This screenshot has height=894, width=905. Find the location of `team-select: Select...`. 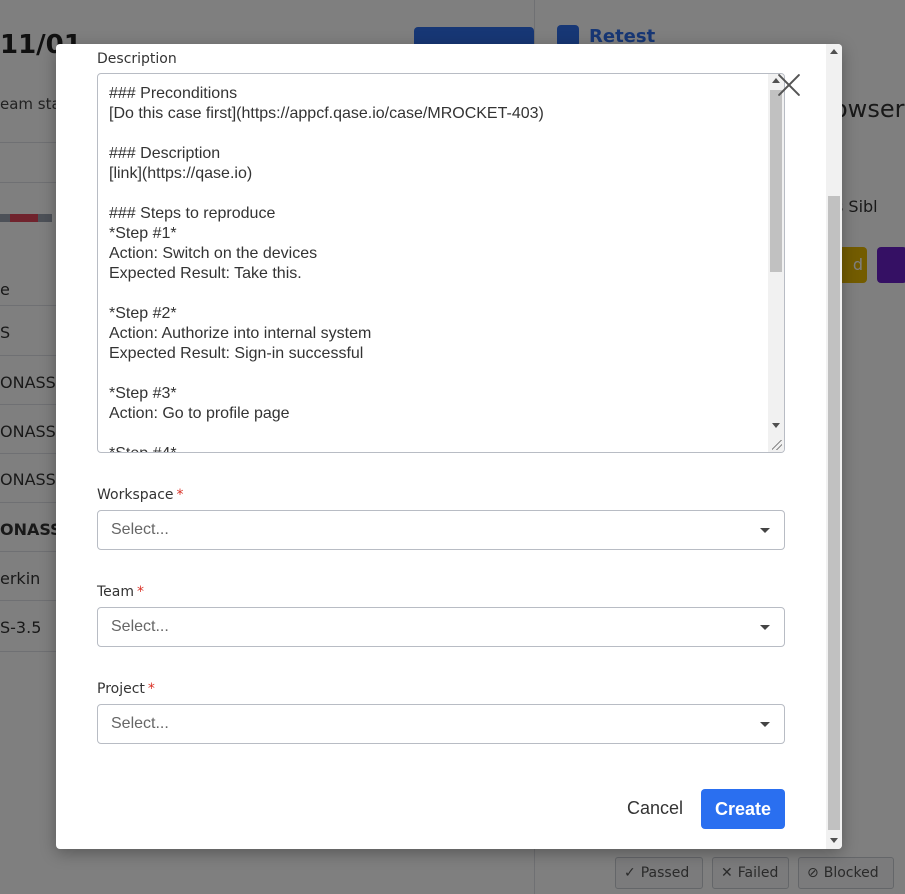

team-select: Select... is located at coordinates (441, 627).